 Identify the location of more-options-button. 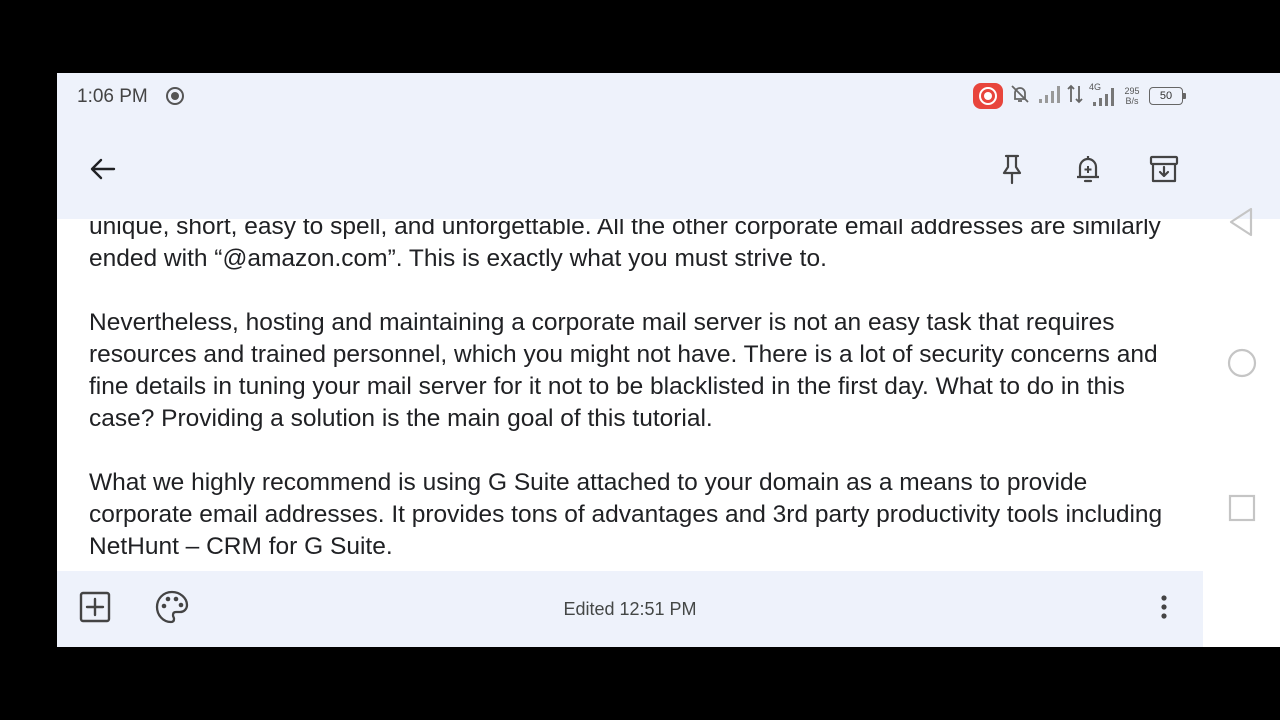
(1164, 607).